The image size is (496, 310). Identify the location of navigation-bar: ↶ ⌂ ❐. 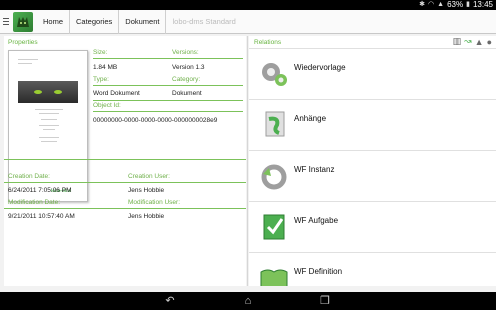
(248, 301).